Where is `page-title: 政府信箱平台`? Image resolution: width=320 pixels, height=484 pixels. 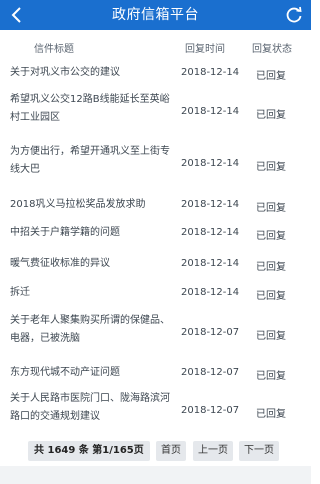 page-title: 政府信箱平台 is located at coordinates (155, 15).